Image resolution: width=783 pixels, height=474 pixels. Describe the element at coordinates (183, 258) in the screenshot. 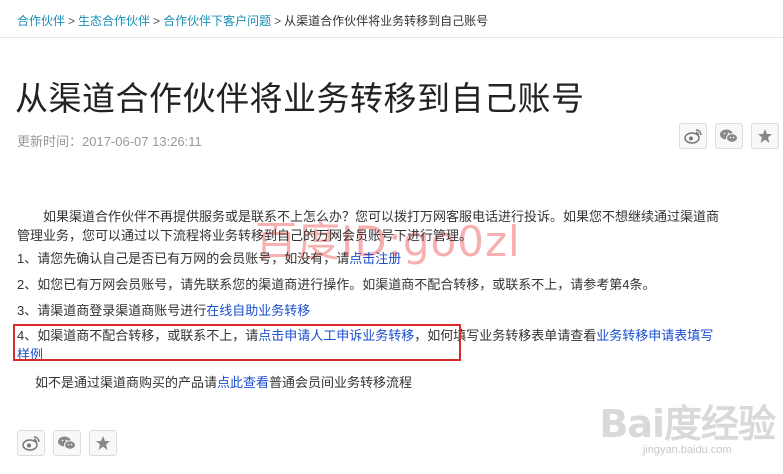

I see `step-1-text: 1、请您先确认自己是否已有万网的会员账号，如没有，请` at that location.